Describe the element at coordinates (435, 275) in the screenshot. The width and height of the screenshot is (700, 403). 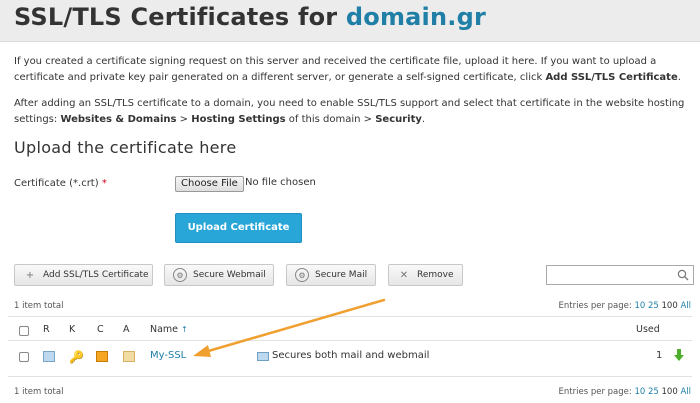
I see `remove-label: Remove` at that location.